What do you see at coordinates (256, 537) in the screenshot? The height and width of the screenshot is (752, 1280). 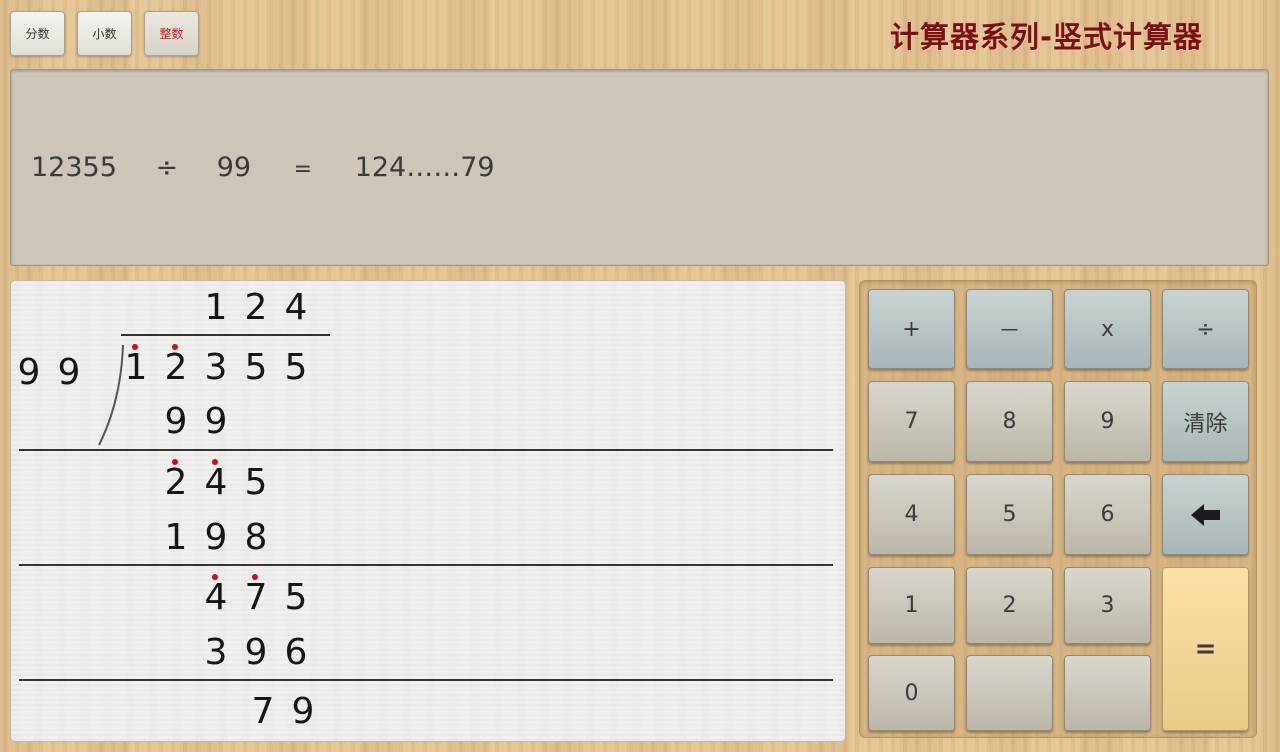 I see `step-digit: 8` at bounding box center [256, 537].